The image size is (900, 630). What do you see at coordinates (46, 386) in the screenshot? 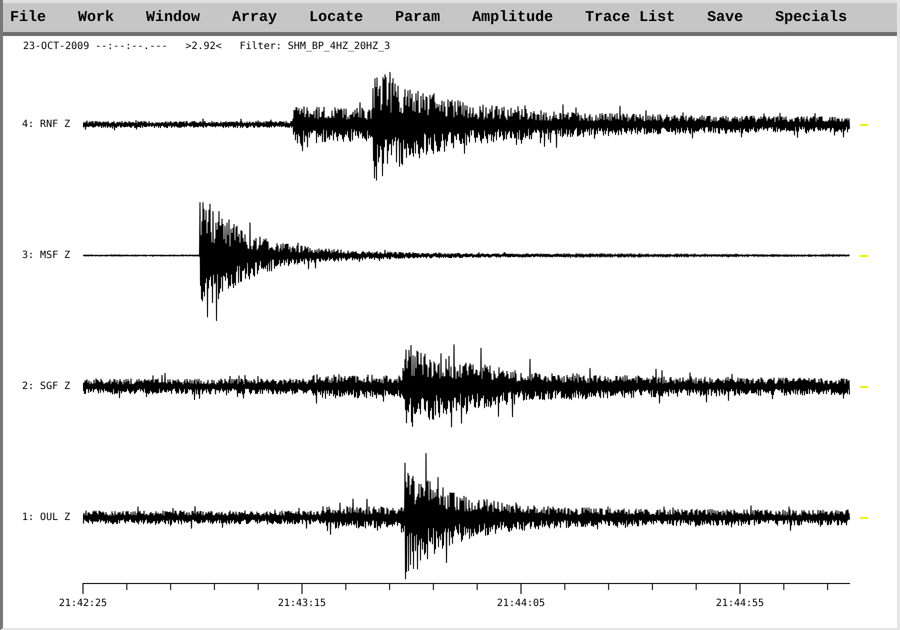
I see `trace-label: 2: SGF Z` at bounding box center [46, 386].